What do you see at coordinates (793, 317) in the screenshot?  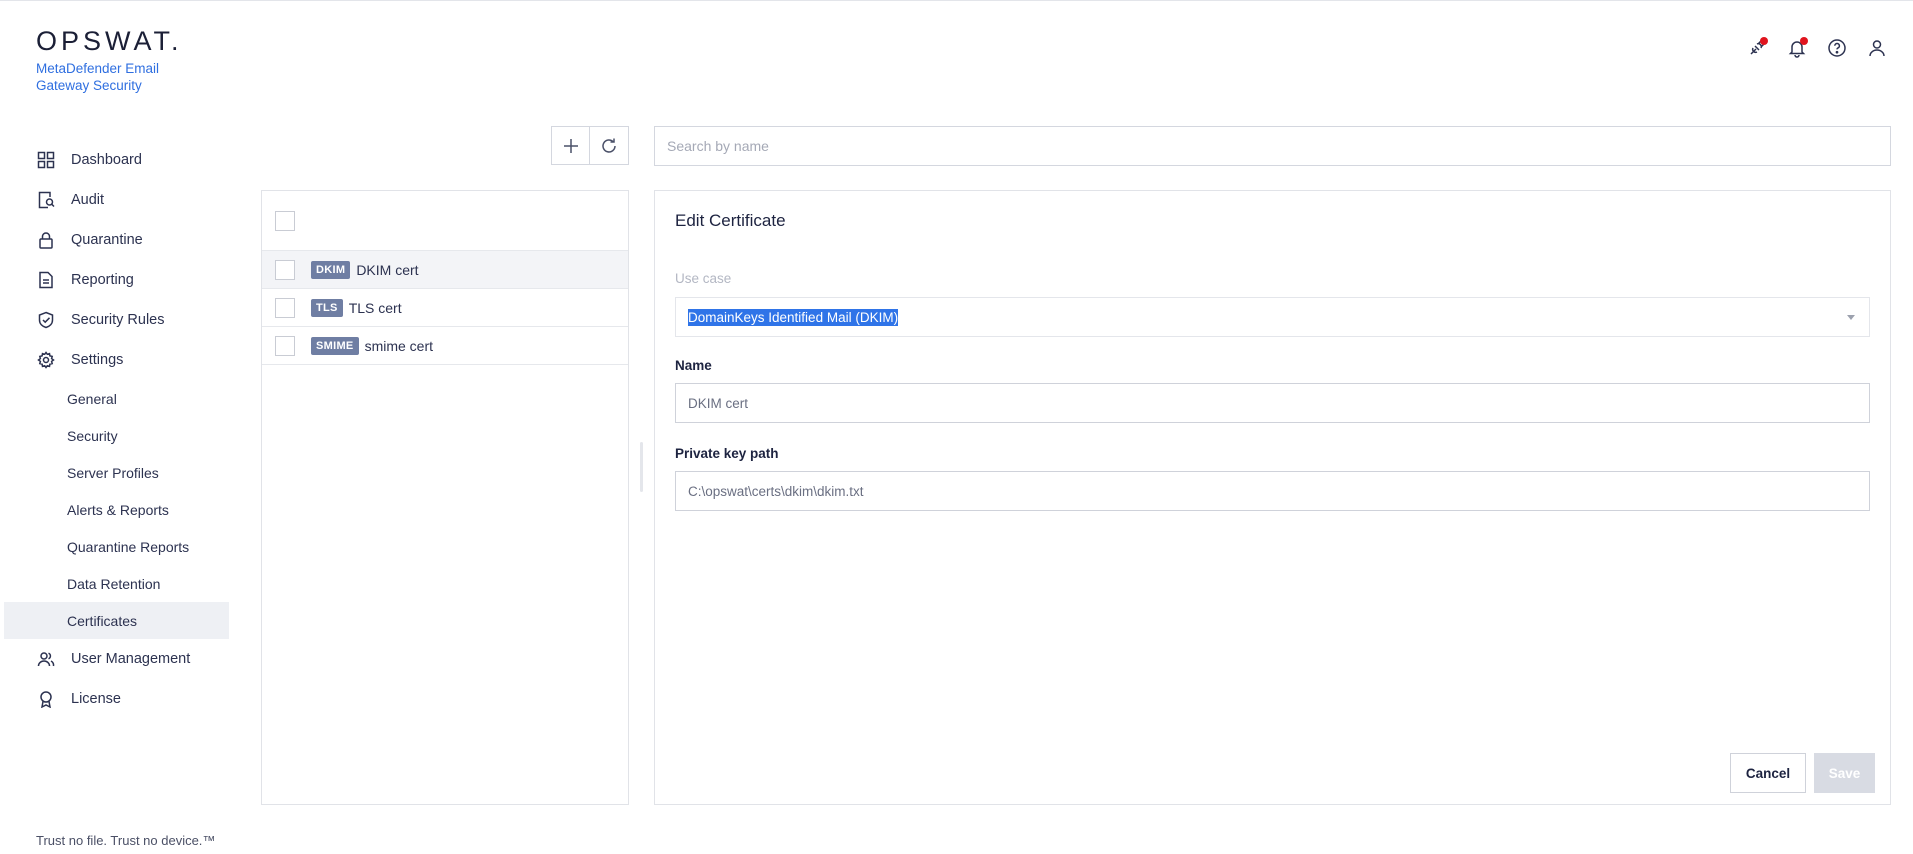 I see `use-case-value: DomainKeys Identified Mail (DKIM)` at bounding box center [793, 317].